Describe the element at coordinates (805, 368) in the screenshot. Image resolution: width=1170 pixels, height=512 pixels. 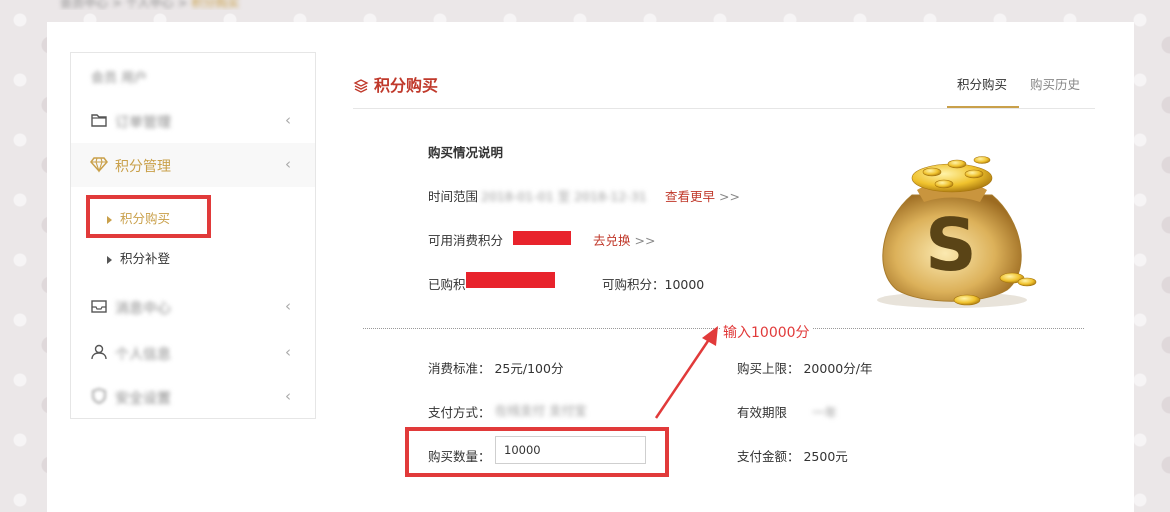
I see `purchase-limit: 购买上限： 20000分/年` at that location.